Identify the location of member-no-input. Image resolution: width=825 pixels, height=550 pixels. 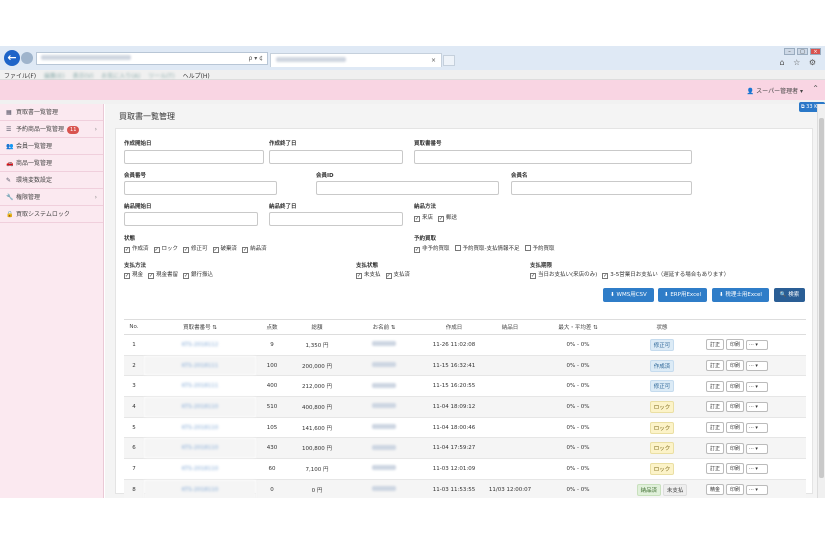
(200, 188).